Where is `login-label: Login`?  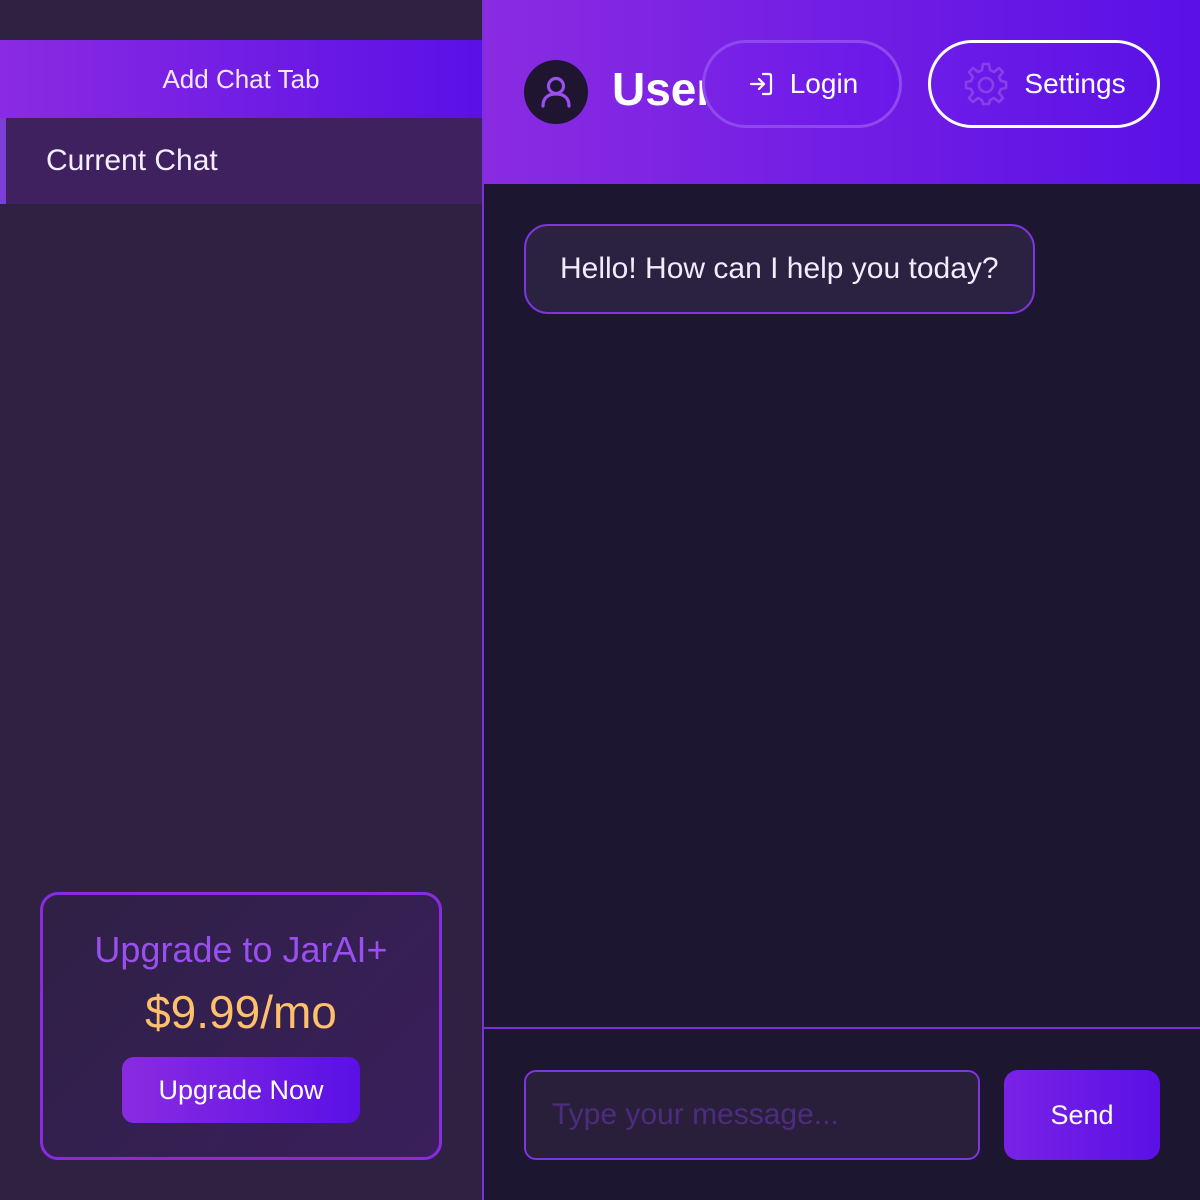
login-label: Login is located at coordinates (824, 83).